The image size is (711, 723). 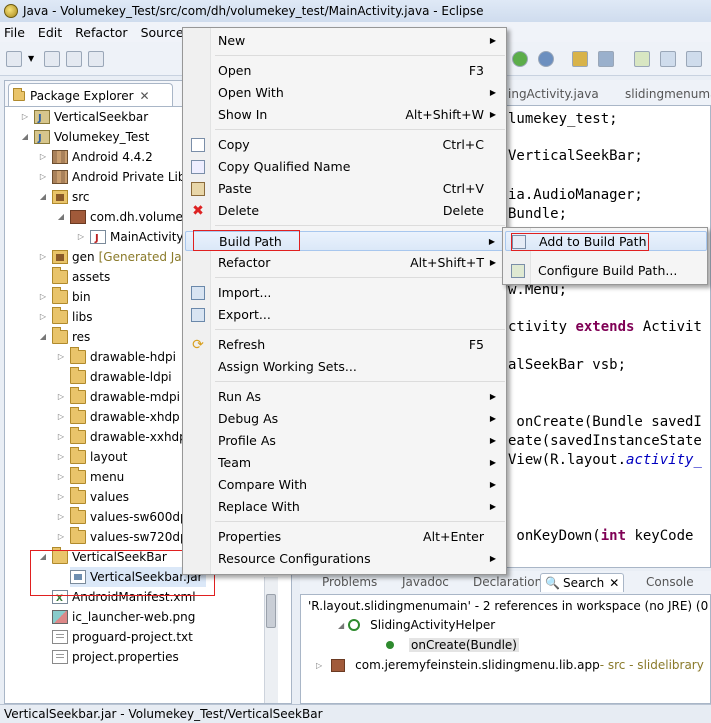 What do you see at coordinates (416, 625) in the screenshot?
I see `search-result-item: ◢ SlidingActivityHelper` at bounding box center [416, 625].